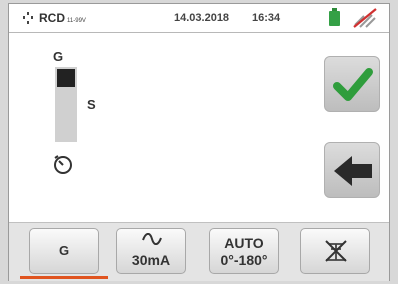  I want to click on function-subtitle: 11-99V, so click(76, 21).